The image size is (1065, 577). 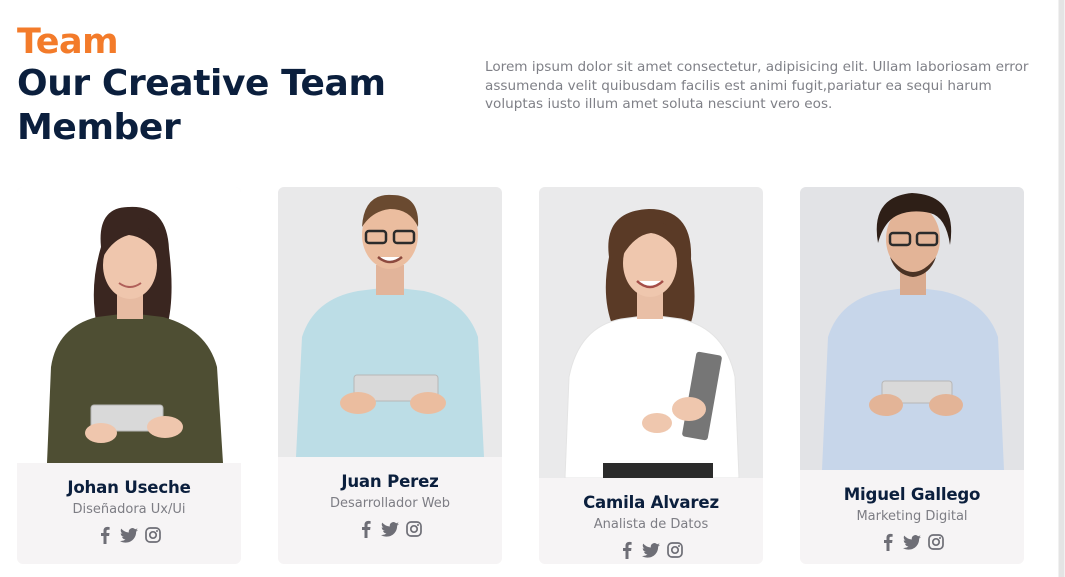 I want to click on member-name: Miguel Gallego, so click(x=912, y=494).